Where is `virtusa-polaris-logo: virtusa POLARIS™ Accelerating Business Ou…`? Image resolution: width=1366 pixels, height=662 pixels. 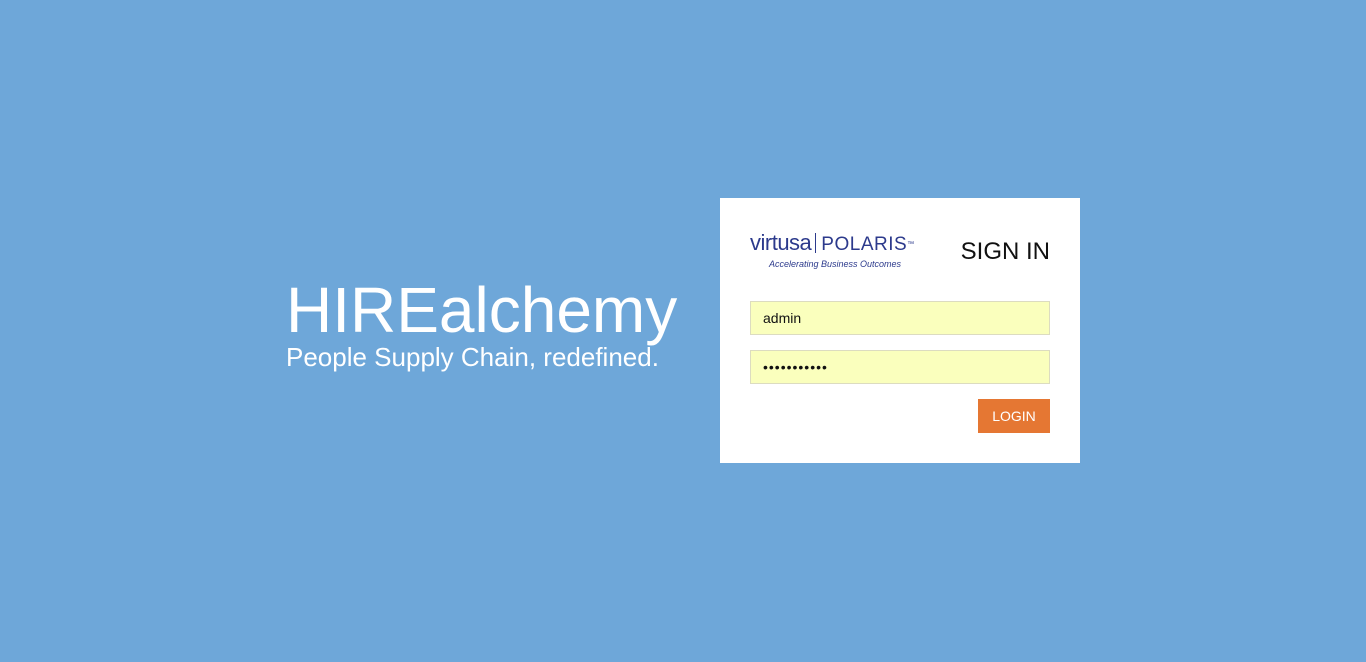
virtusa-polaris-logo: virtusa POLARIS™ Accelerating Business Ou… is located at coordinates (841, 251).